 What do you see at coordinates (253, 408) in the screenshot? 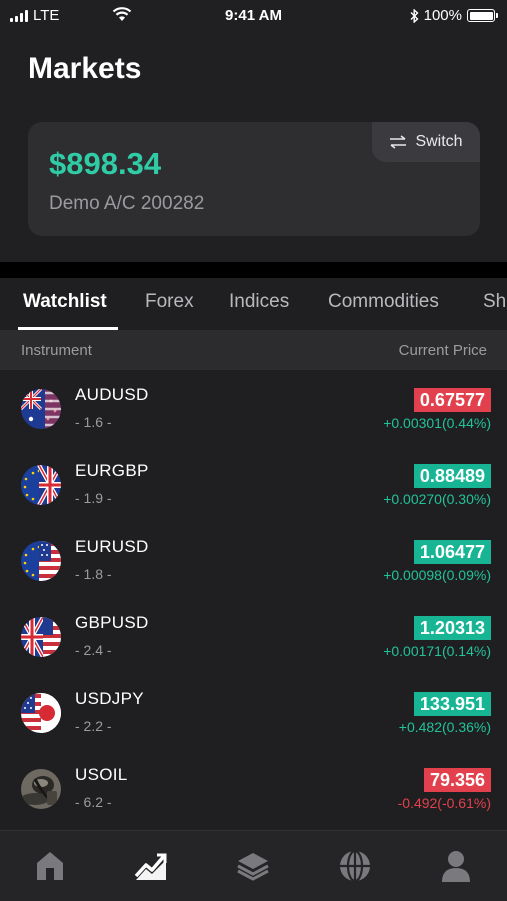
I see `instrument-row: AUDUSD - 1.6 - 0.67577 +0.00301(0.44%)` at bounding box center [253, 408].